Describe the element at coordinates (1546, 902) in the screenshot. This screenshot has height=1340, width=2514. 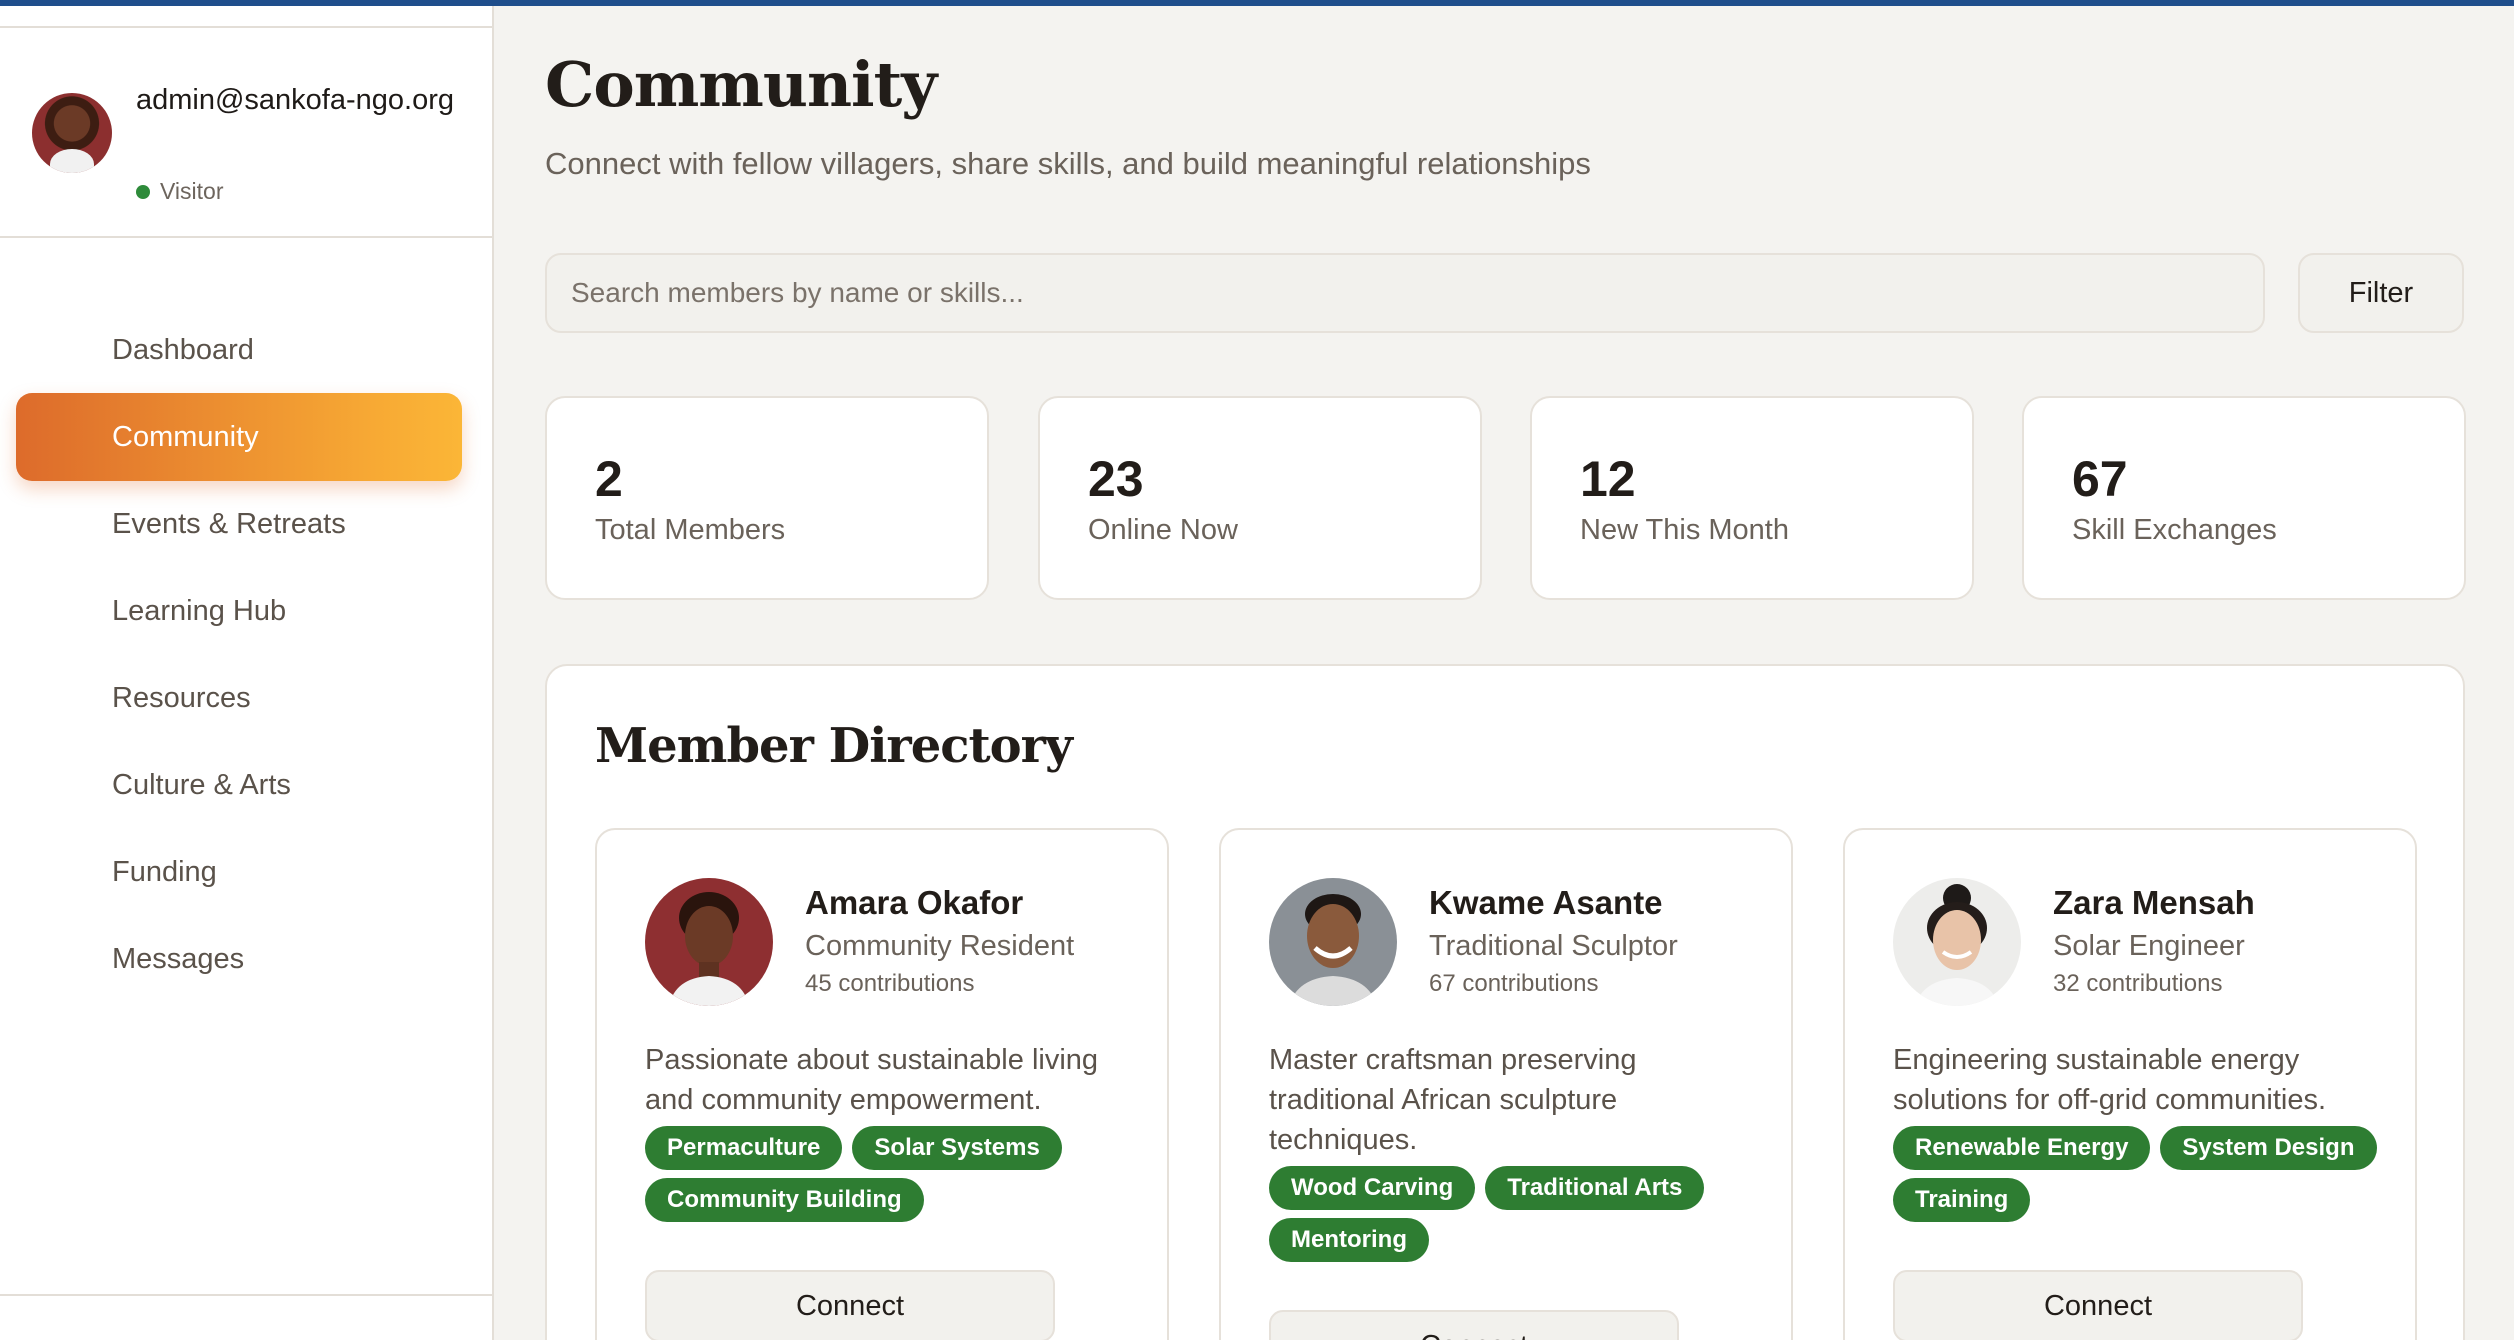
I see `member-name: Kwame Asante` at that location.